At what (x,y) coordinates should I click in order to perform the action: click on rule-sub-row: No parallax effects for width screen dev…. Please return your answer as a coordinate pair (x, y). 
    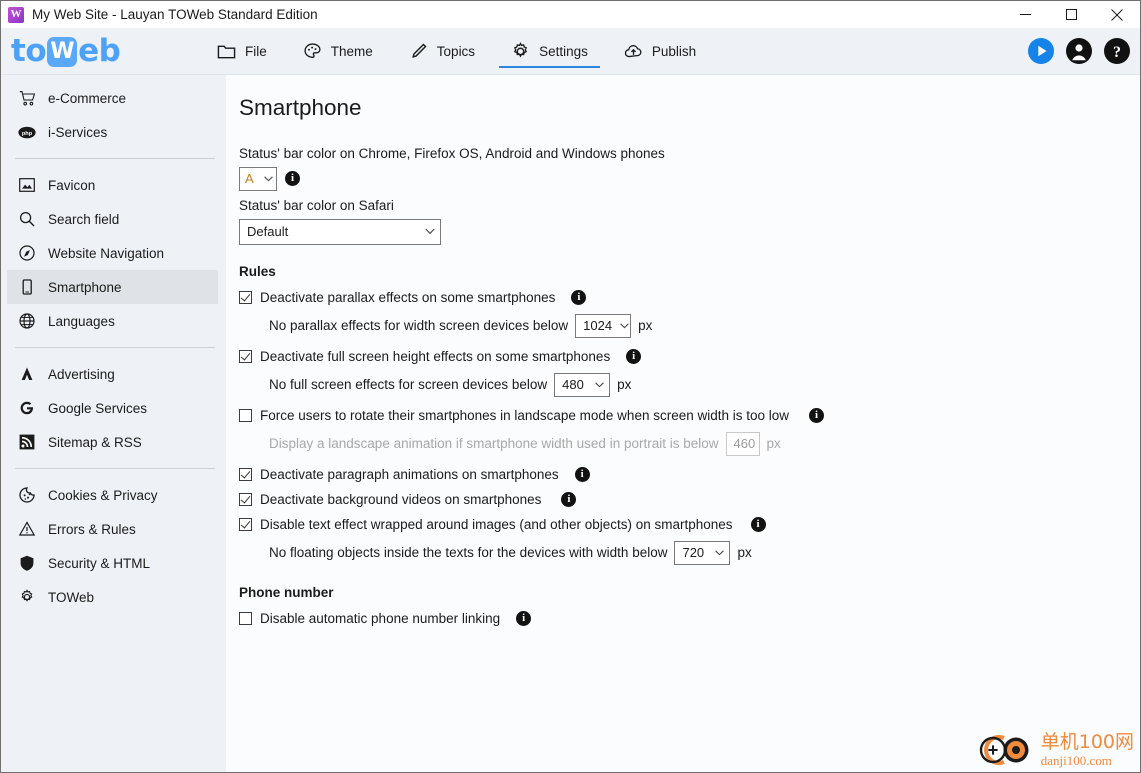
    Looking at the image, I should click on (704, 326).